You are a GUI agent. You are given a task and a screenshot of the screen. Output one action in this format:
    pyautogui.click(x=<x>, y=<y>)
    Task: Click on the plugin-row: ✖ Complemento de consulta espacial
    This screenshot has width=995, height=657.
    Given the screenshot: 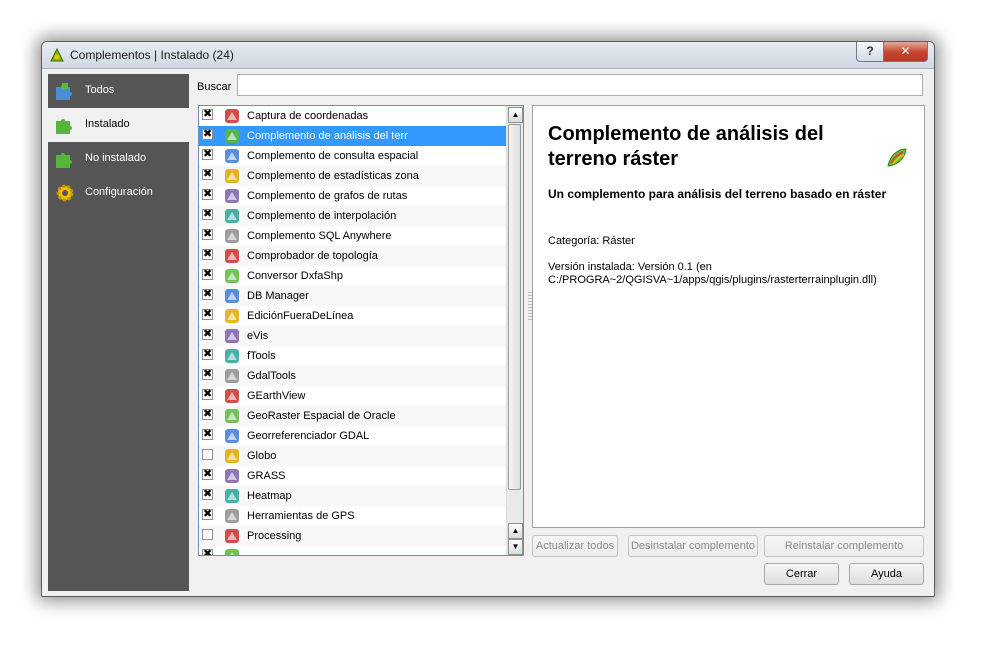 What is the action you would take?
    pyautogui.click(x=353, y=156)
    